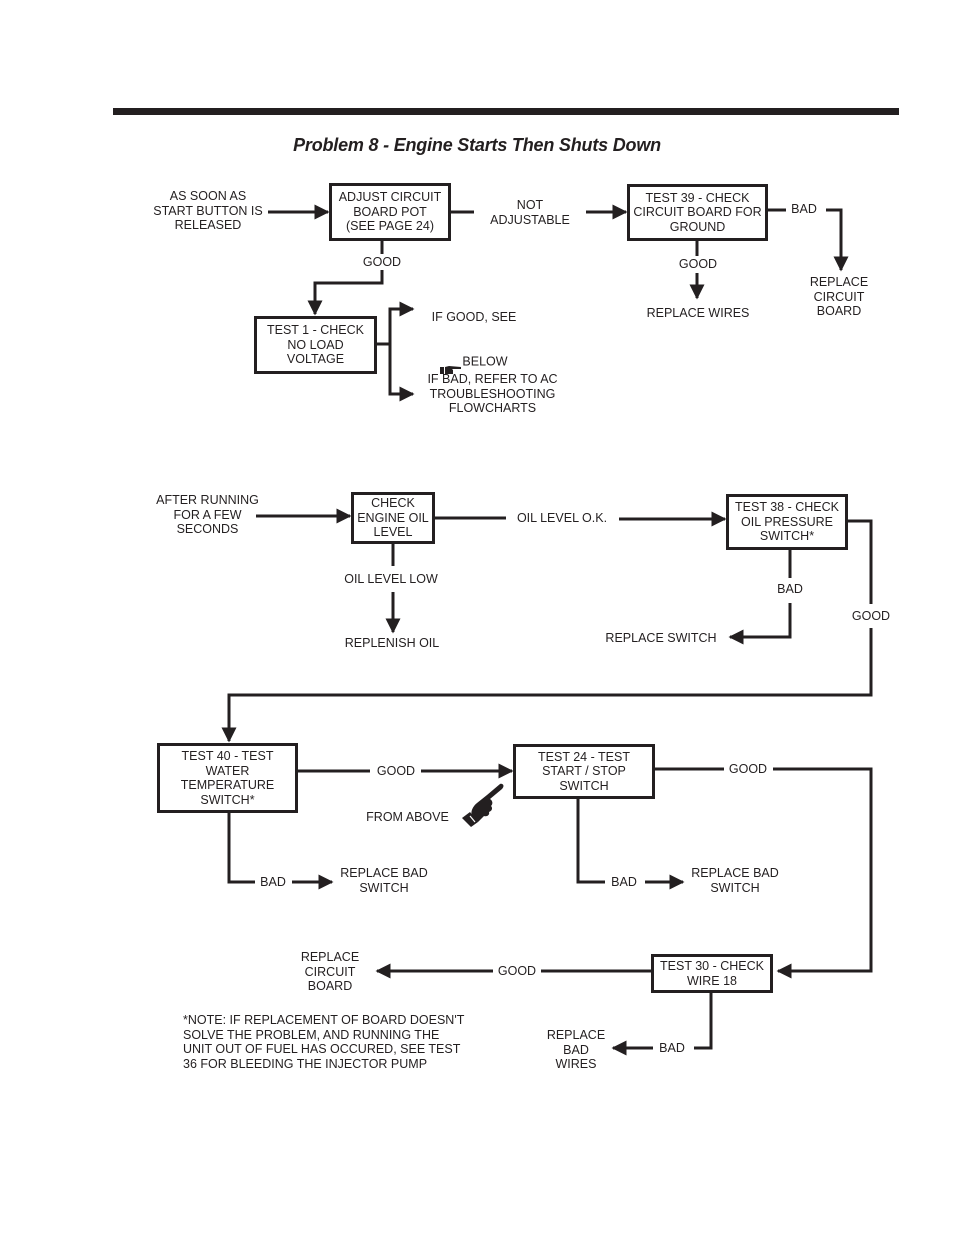  What do you see at coordinates (241, 847) in the screenshot?
I see `line-test40-bad` at bounding box center [241, 847].